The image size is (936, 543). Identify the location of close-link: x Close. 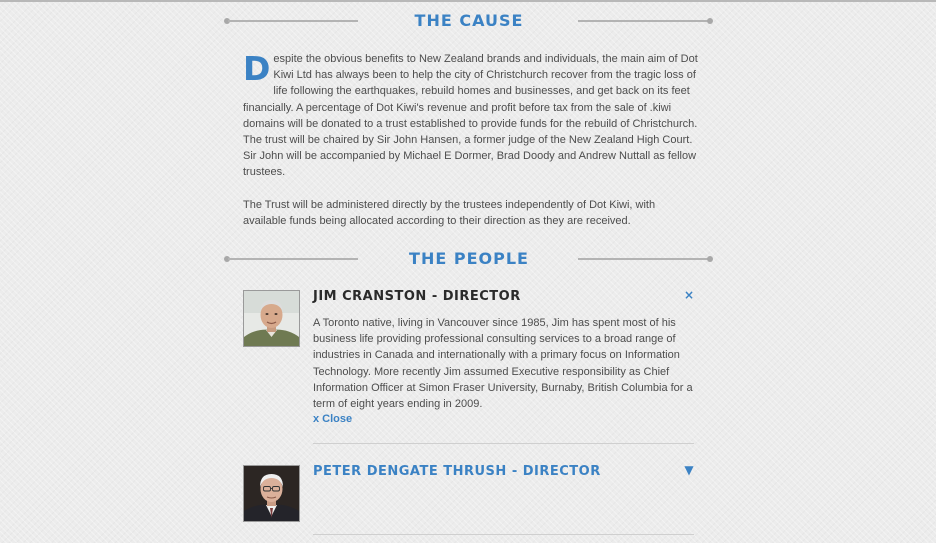
(332, 419).